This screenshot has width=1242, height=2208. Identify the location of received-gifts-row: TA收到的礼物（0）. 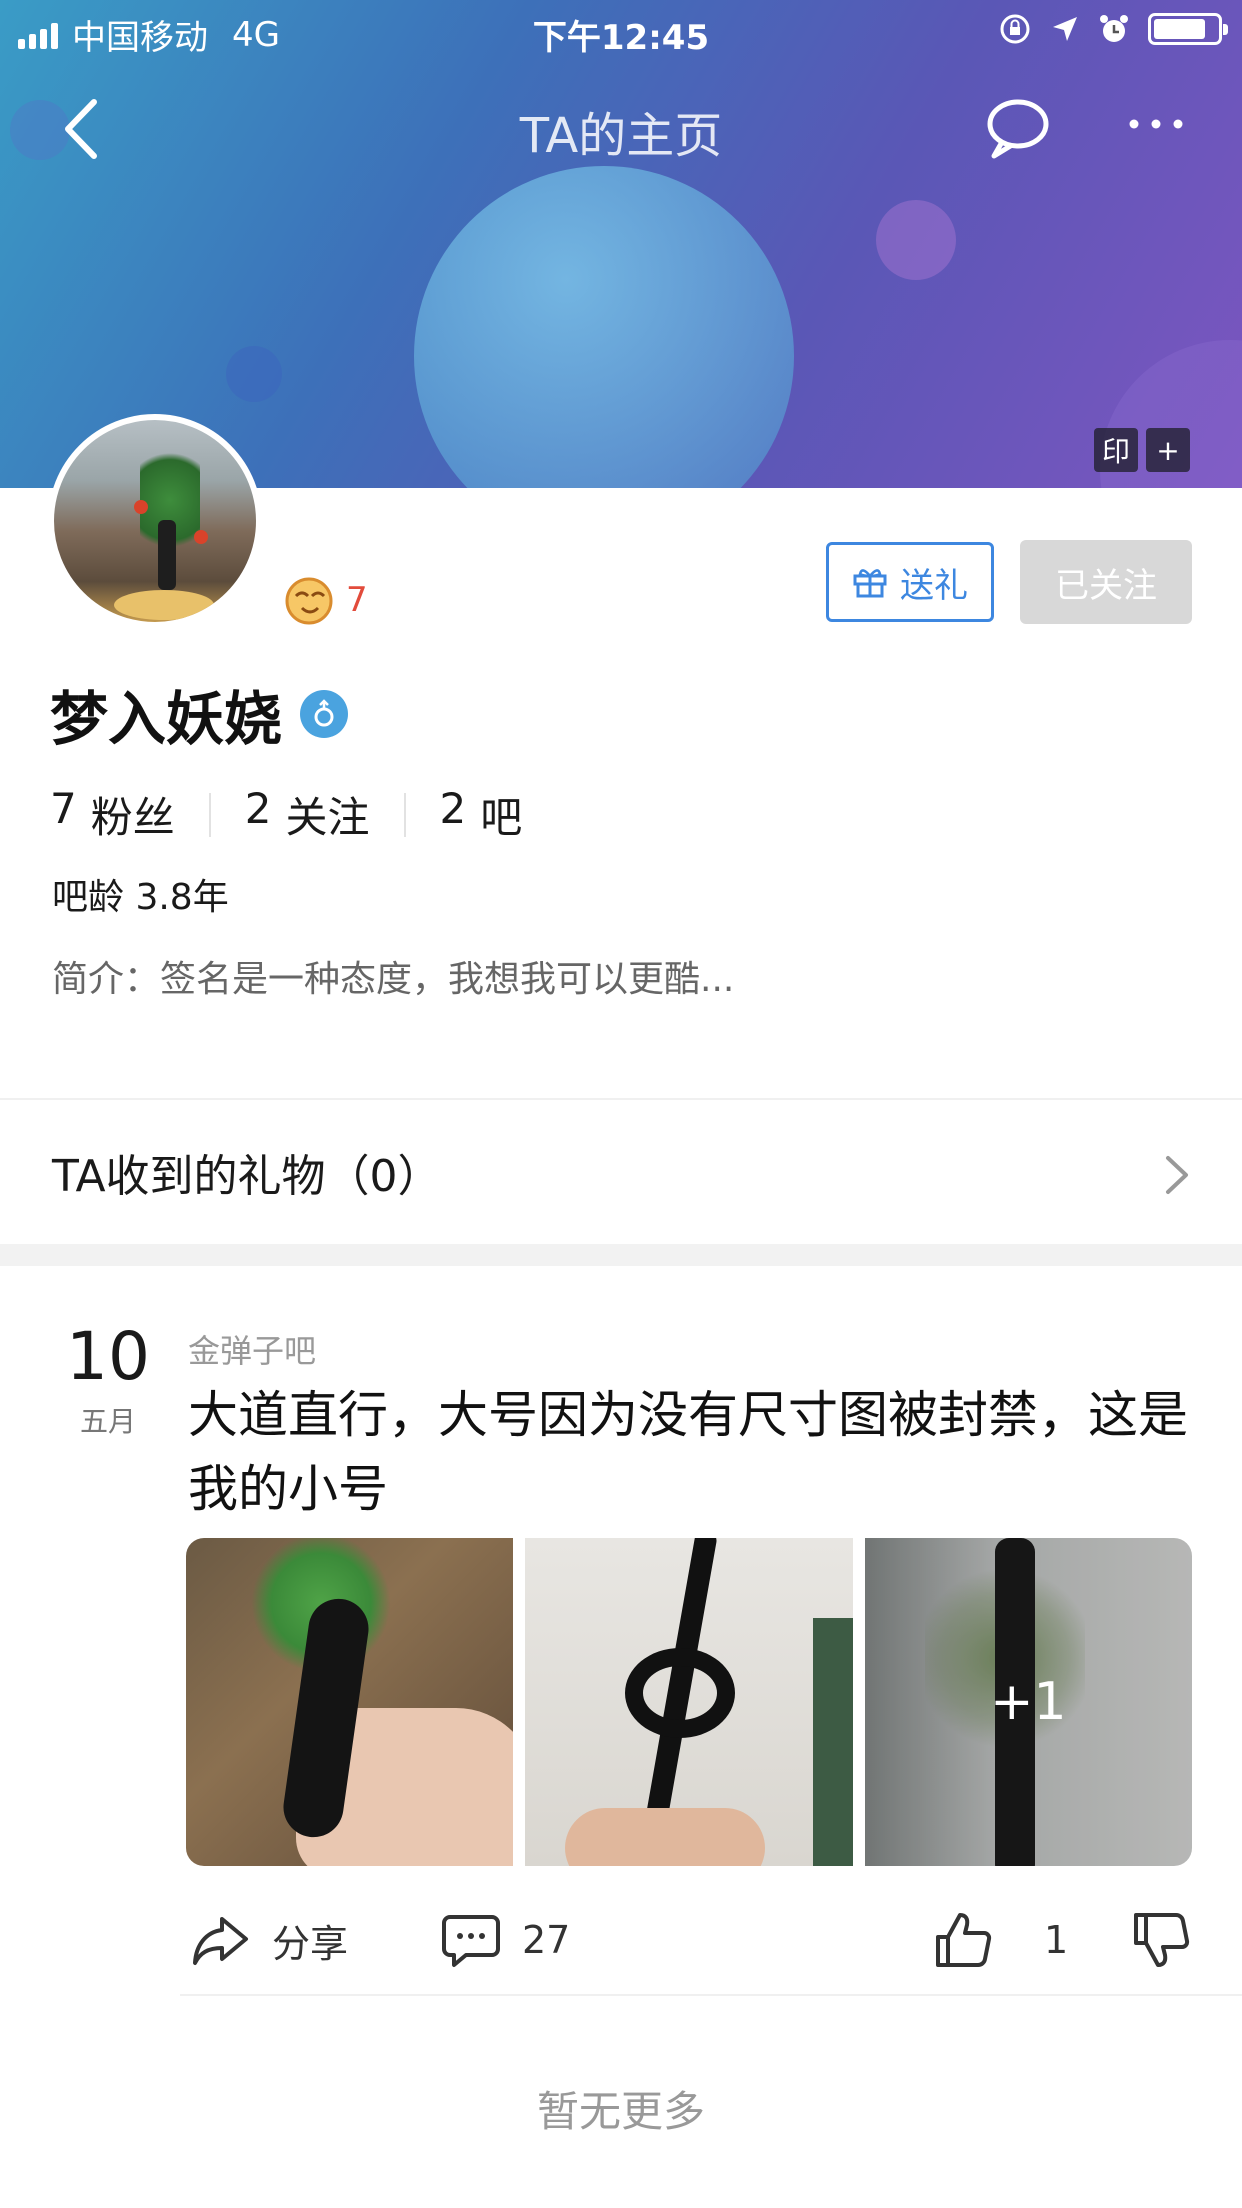
(621, 1172).